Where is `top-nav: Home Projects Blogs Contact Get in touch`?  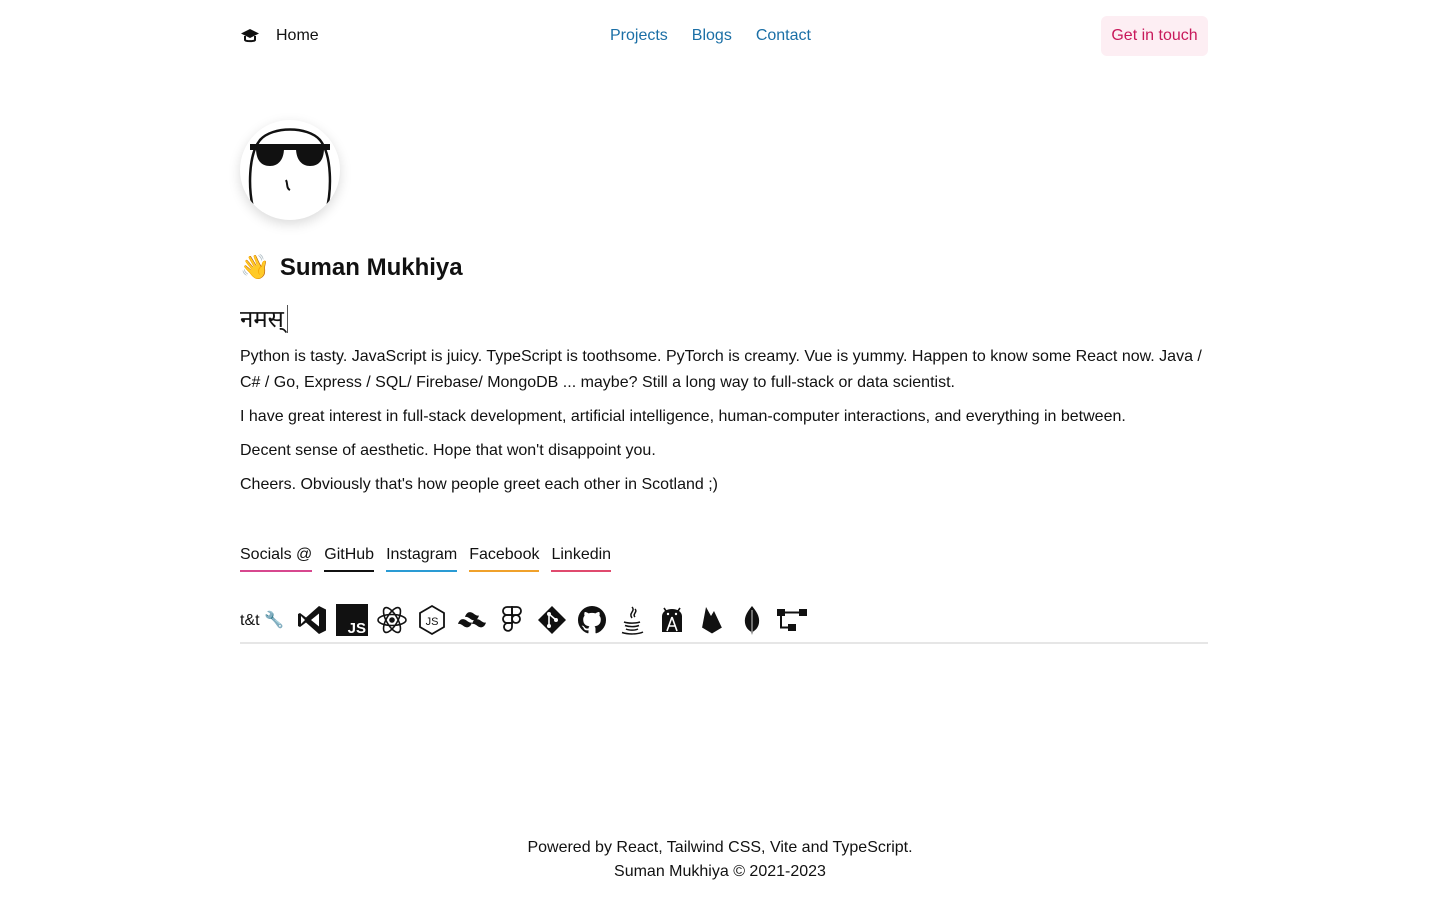 top-nav: Home Projects Blogs Contact Get in touch is located at coordinates (724, 36).